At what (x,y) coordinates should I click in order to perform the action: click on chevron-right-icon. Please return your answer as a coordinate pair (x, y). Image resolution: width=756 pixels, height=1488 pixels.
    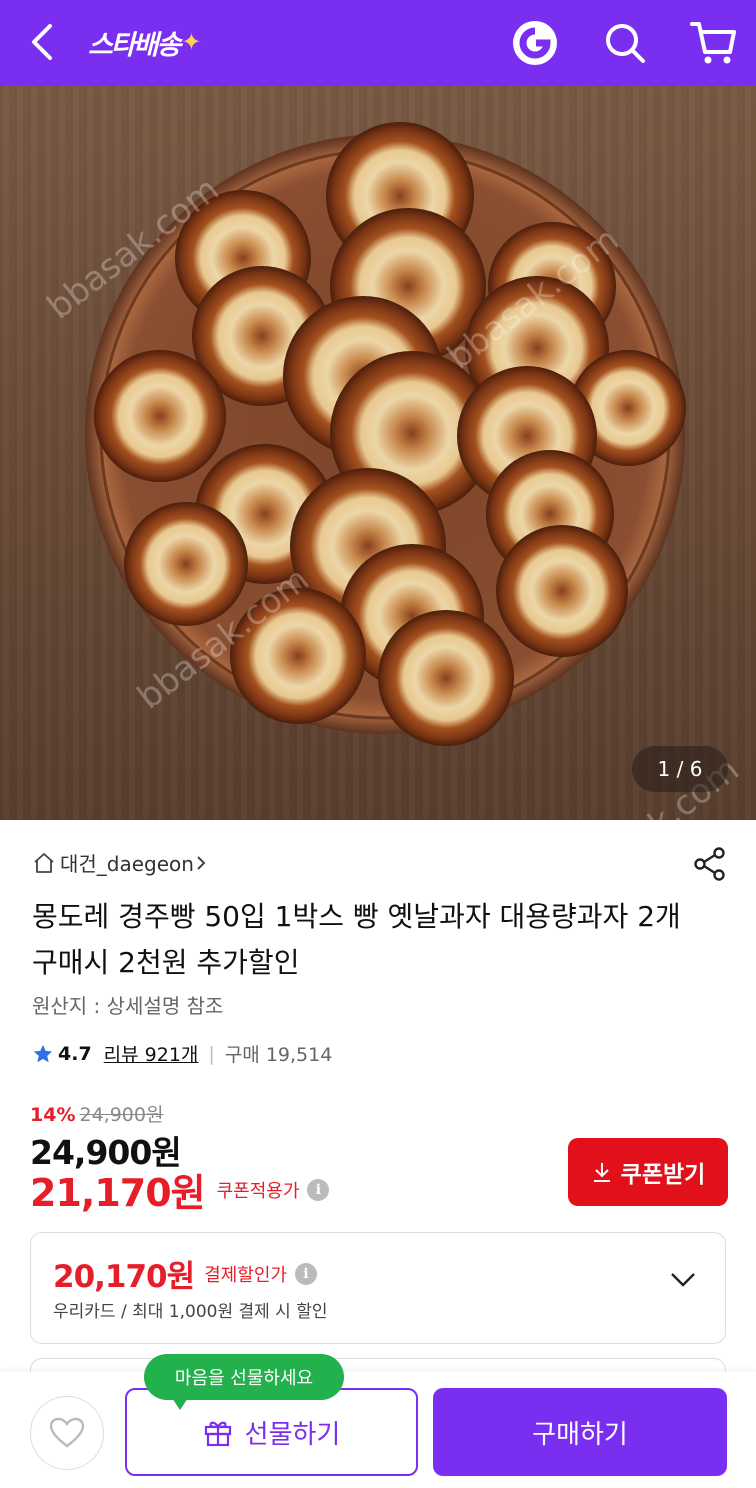
    Looking at the image, I should click on (201, 862).